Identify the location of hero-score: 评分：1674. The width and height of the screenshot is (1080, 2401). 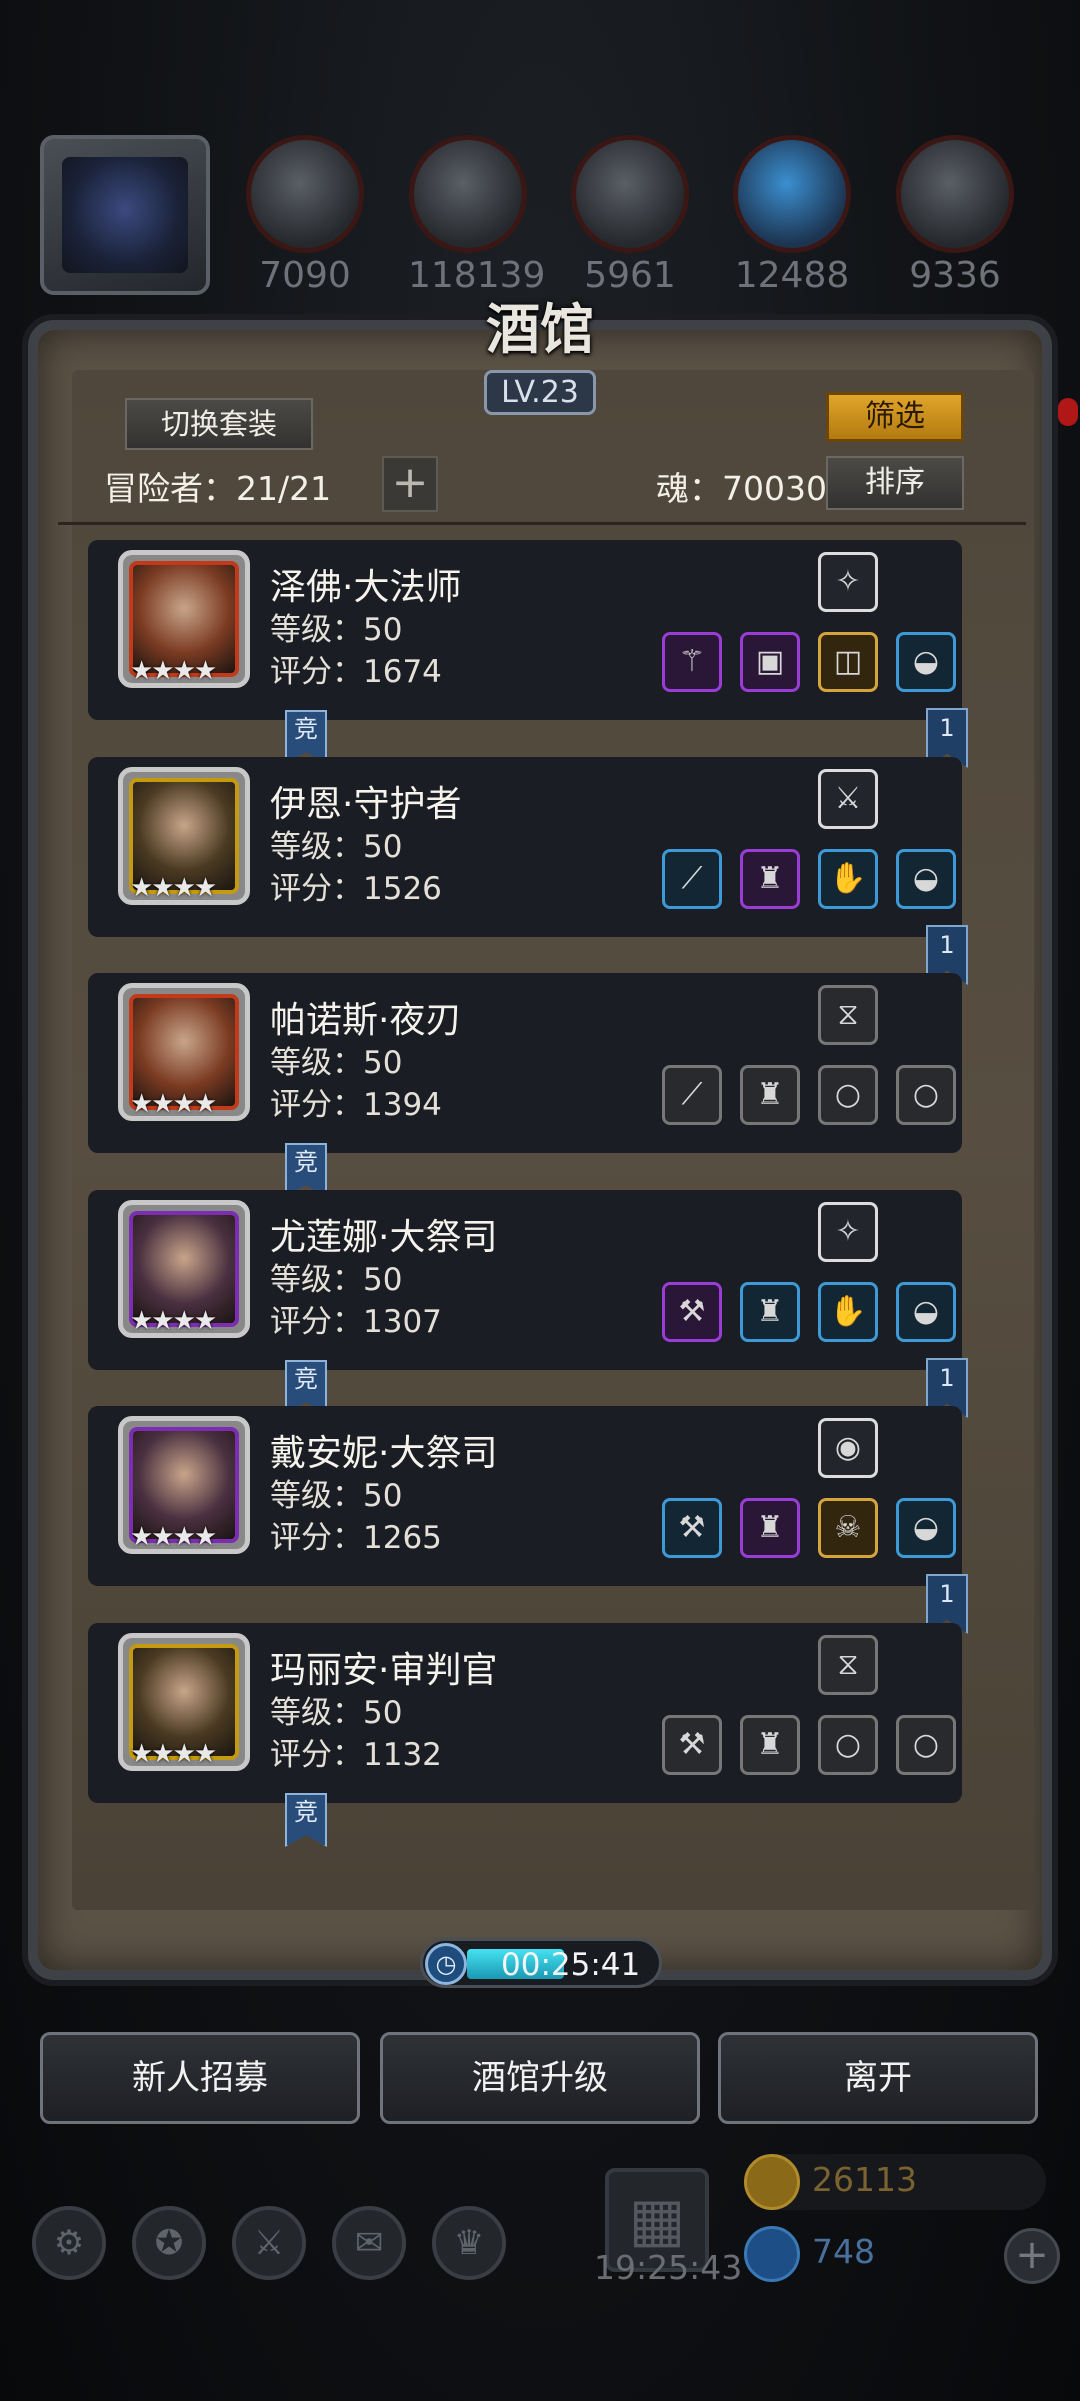
(356, 672).